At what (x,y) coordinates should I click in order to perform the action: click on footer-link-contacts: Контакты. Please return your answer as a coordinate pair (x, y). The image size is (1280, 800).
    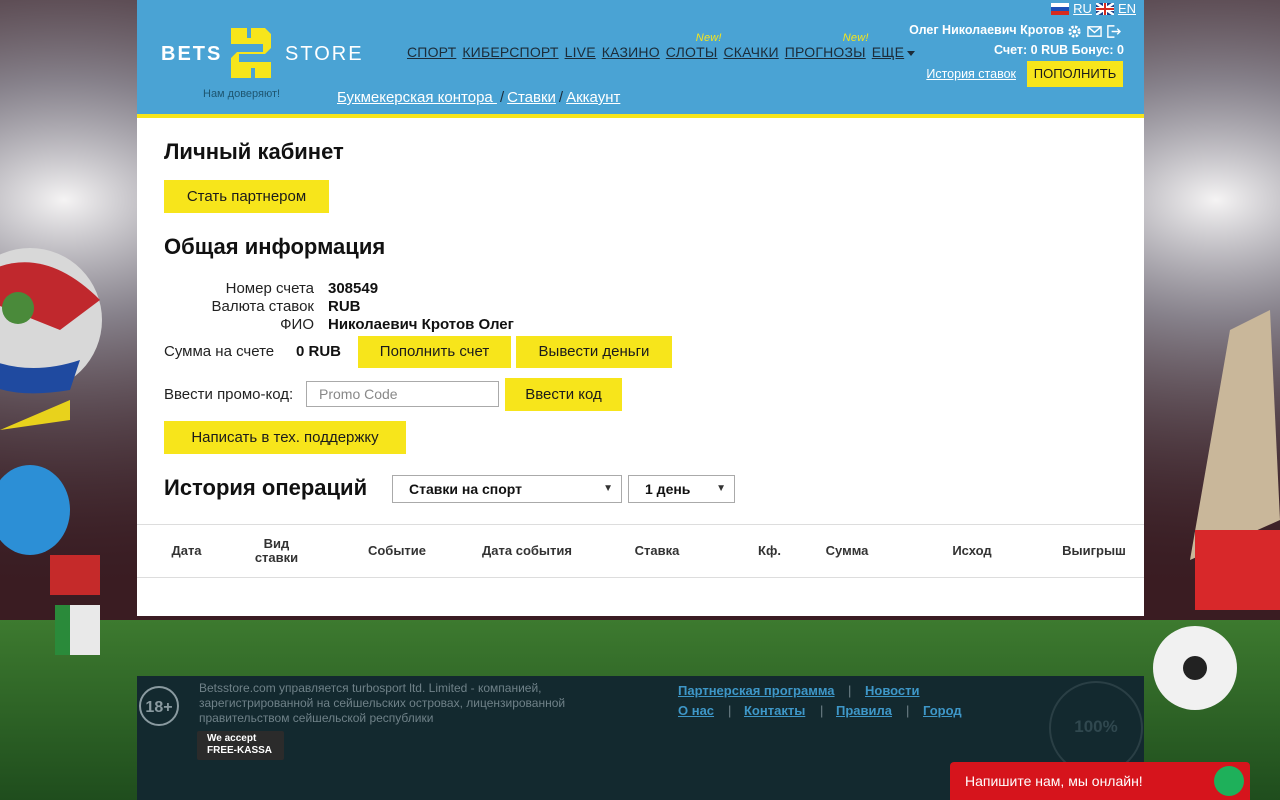
    Looking at the image, I should click on (774, 710).